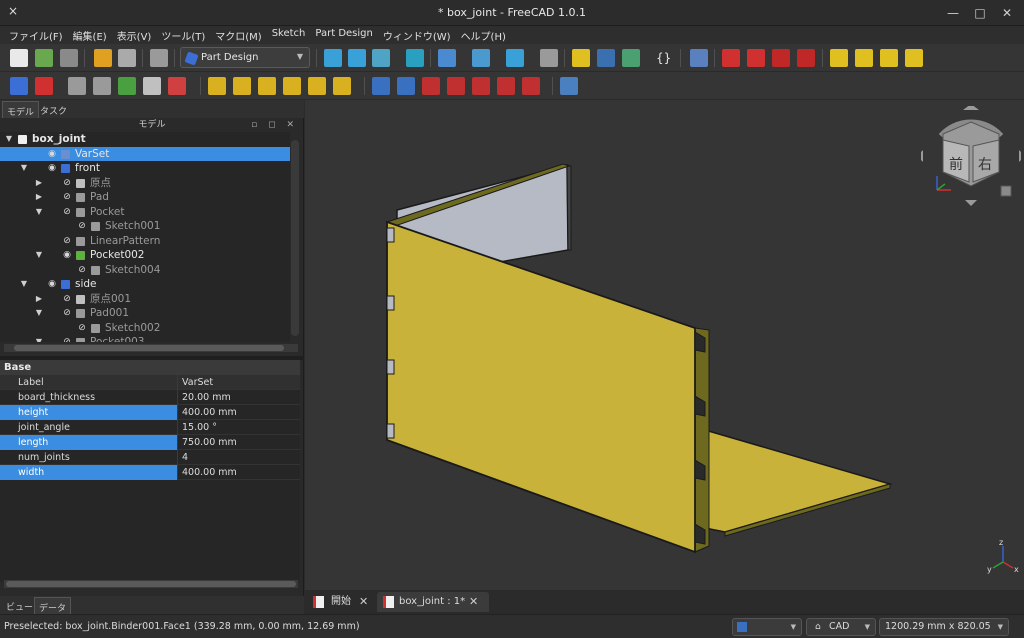 This screenshot has height=638, width=1024. Describe the element at coordinates (102, 86) in the screenshot. I see `clone-icon` at that location.